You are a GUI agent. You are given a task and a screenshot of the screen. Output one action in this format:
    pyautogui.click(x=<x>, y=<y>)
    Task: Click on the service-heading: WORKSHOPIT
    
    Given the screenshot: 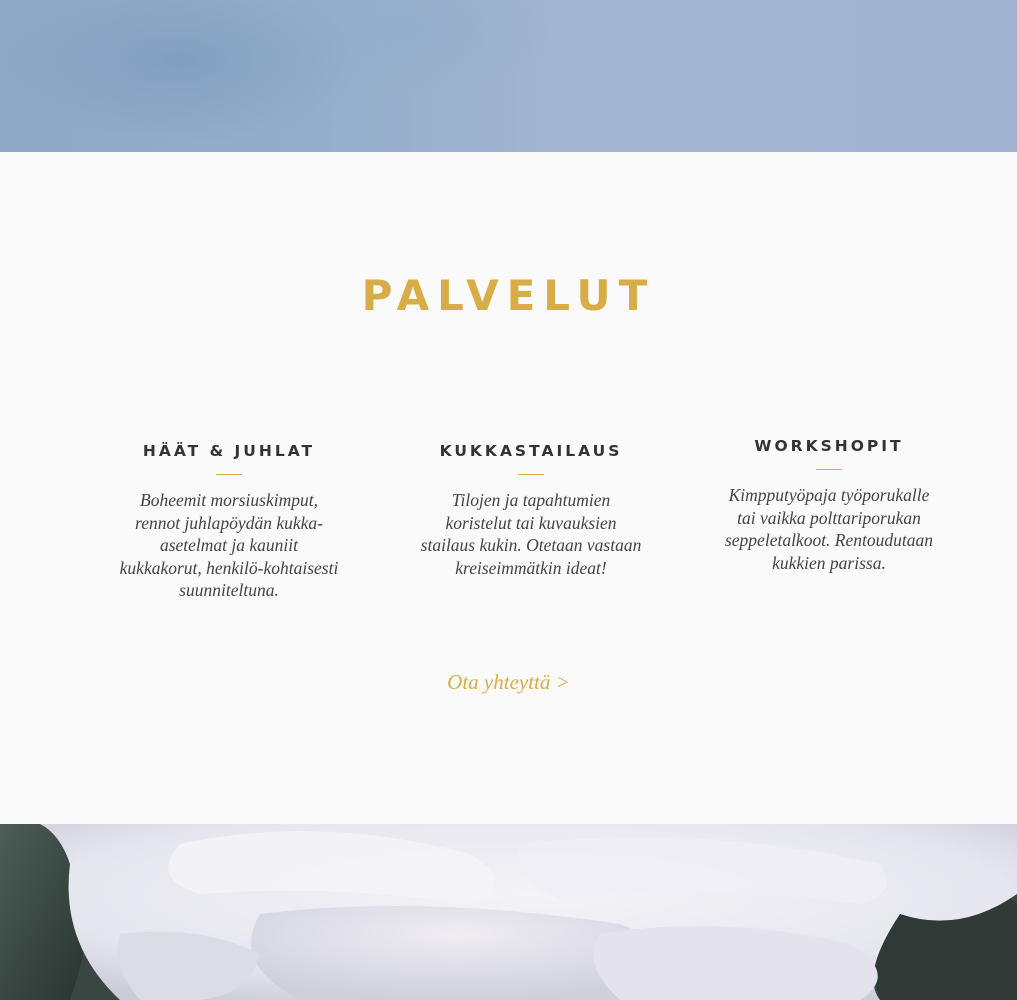 What is the action you would take?
    pyautogui.click(x=829, y=446)
    